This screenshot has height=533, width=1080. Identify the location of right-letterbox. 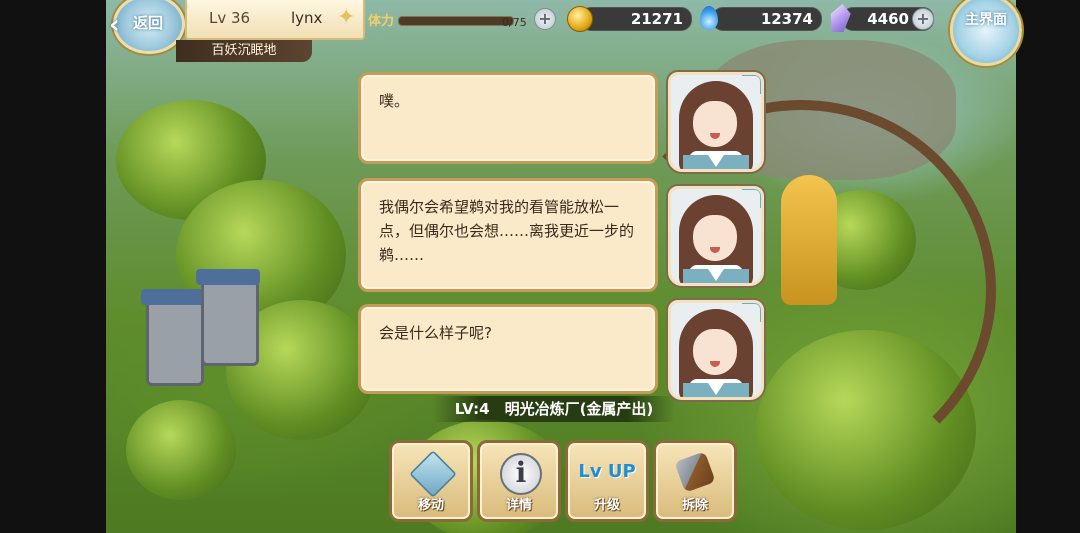
(1048, 266).